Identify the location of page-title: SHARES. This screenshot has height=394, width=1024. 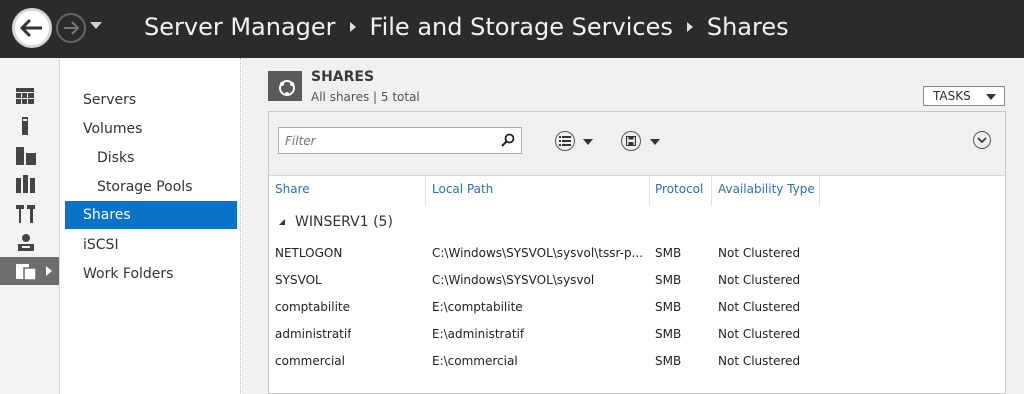
(343, 77).